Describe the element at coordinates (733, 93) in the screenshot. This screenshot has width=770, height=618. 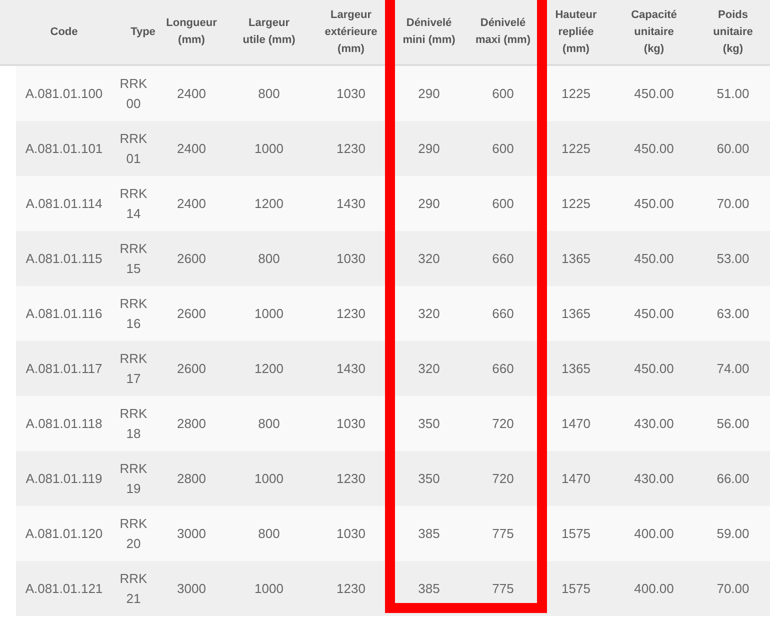
I see `table-cell-text: 51.00` at that location.